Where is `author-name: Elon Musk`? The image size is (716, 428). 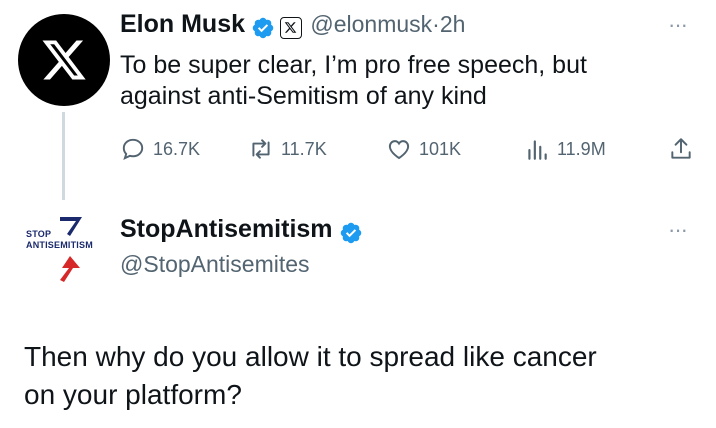 author-name: Elon Musk is located at coordinates (182, 24).